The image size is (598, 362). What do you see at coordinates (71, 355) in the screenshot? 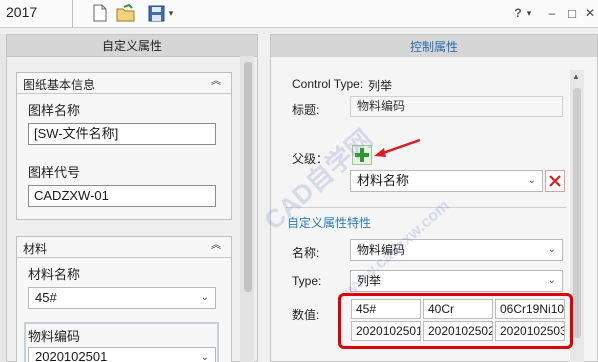
I see `material-code-value: 2020102501` at bounding box center [71, 355].